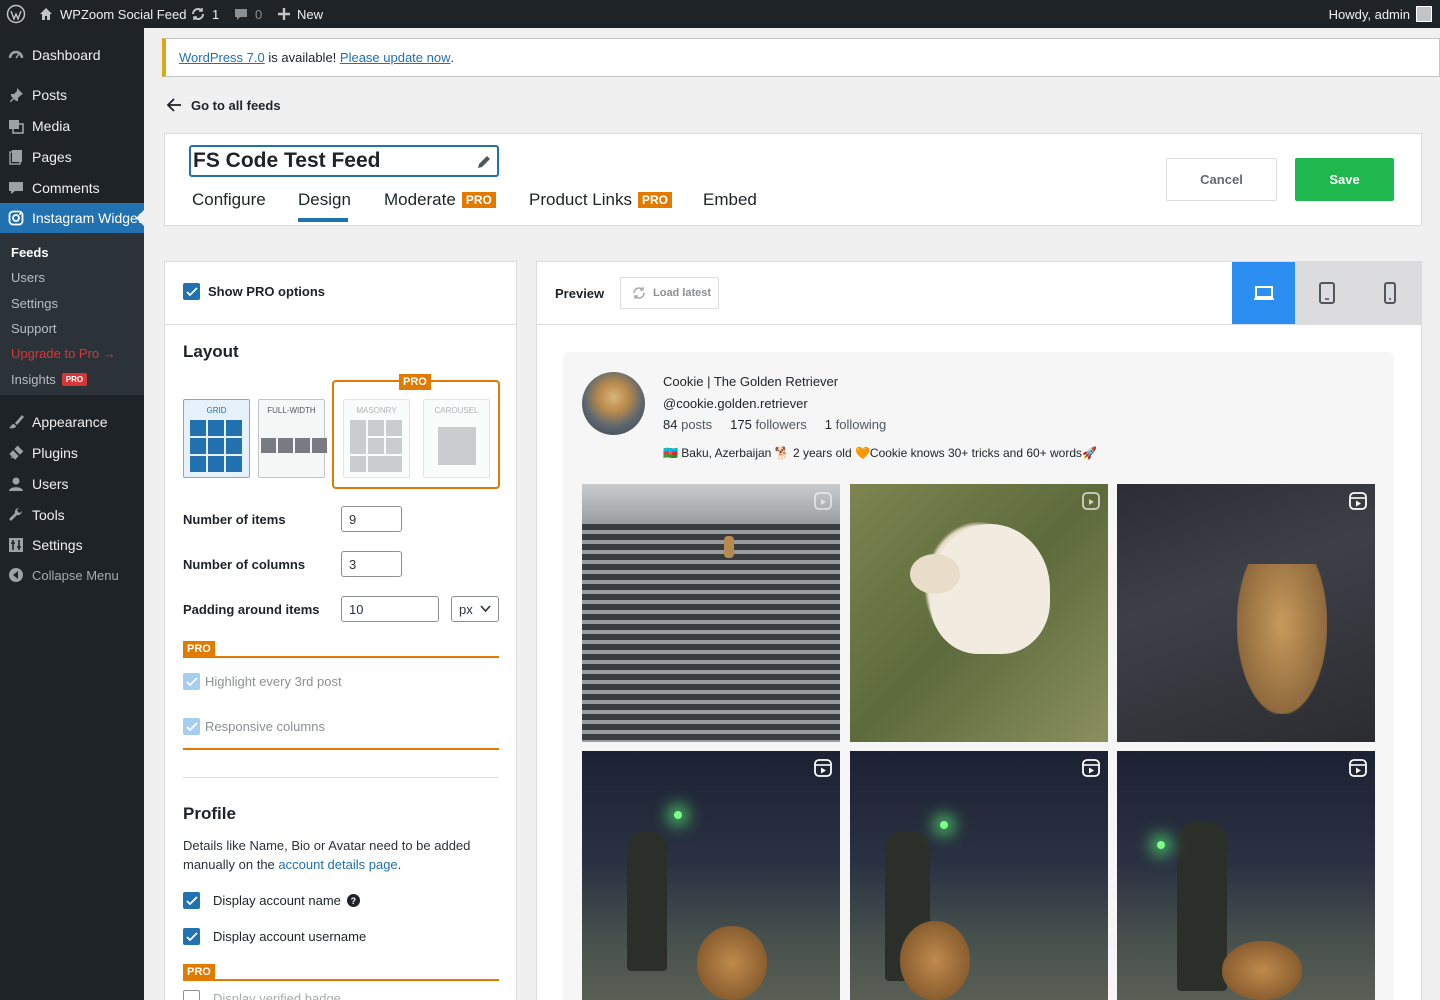 Image resolution: width=1440 pixels, height=1000 pixels. I want to click on pro-divider, so click(341, 749).